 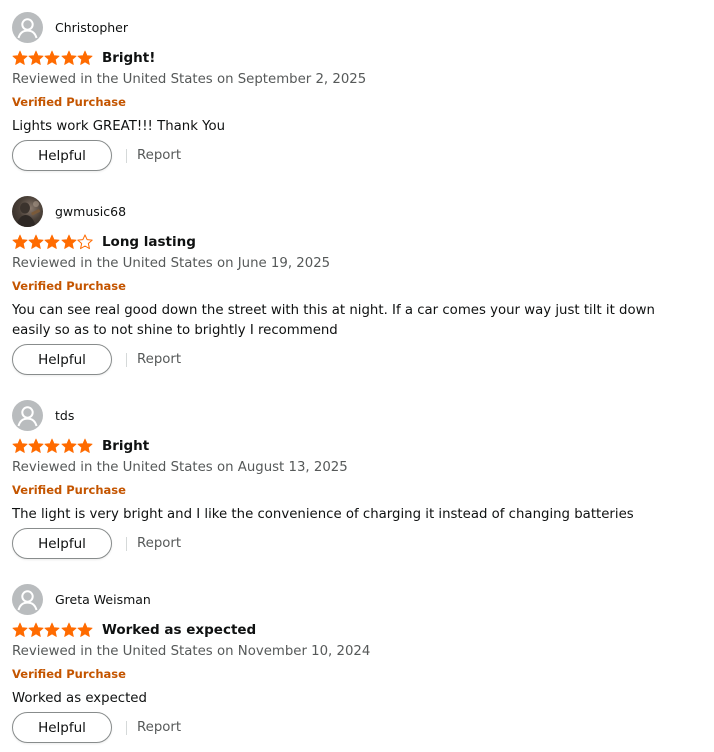 What do you see at coordinates (91, 211) in the screenshot?
I see `reviewer-name: gwmusic68` at bounding box center [91, 211].